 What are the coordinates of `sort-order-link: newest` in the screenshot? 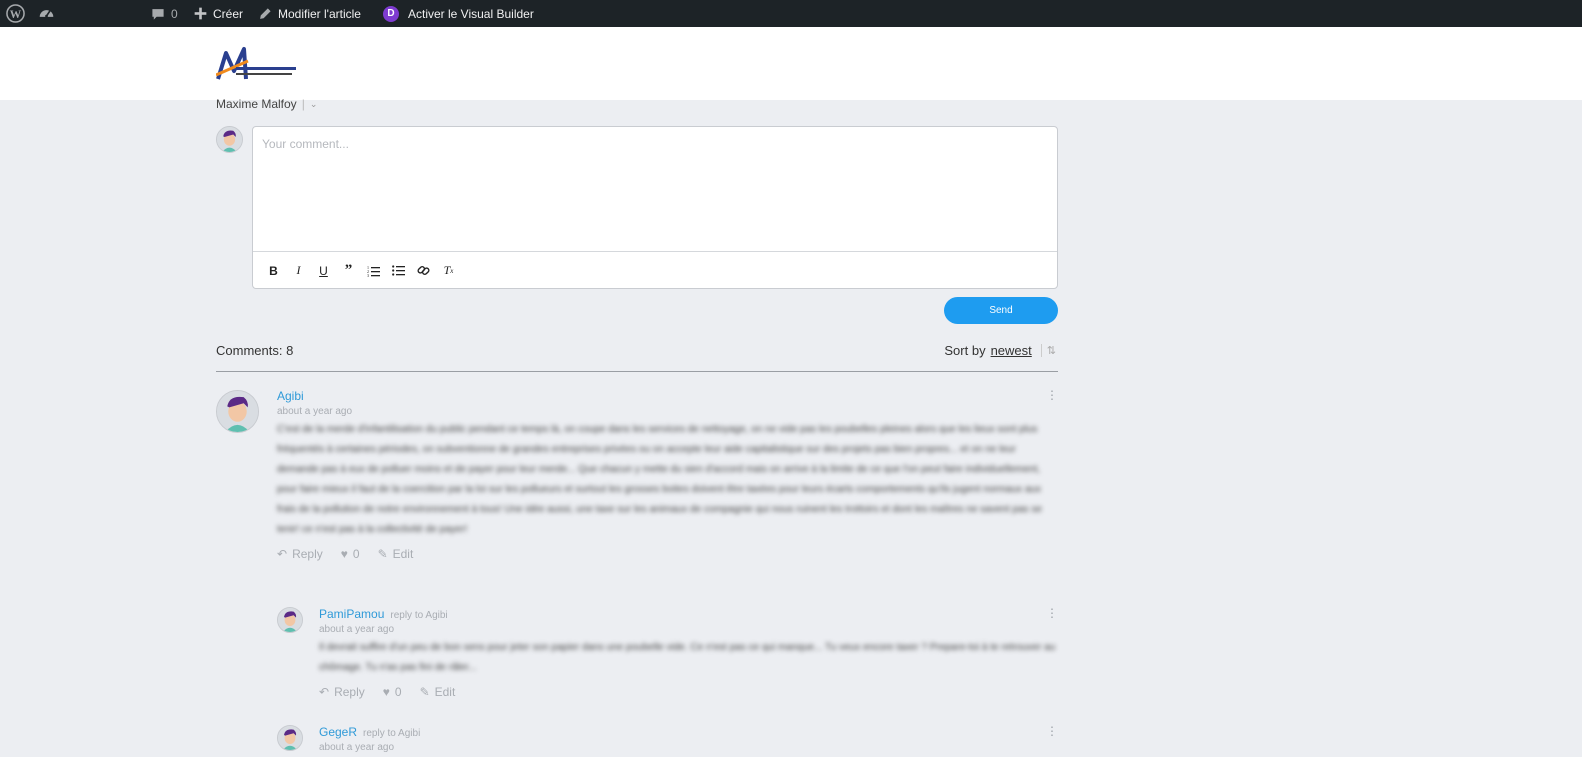 It's located at (1011, 350).